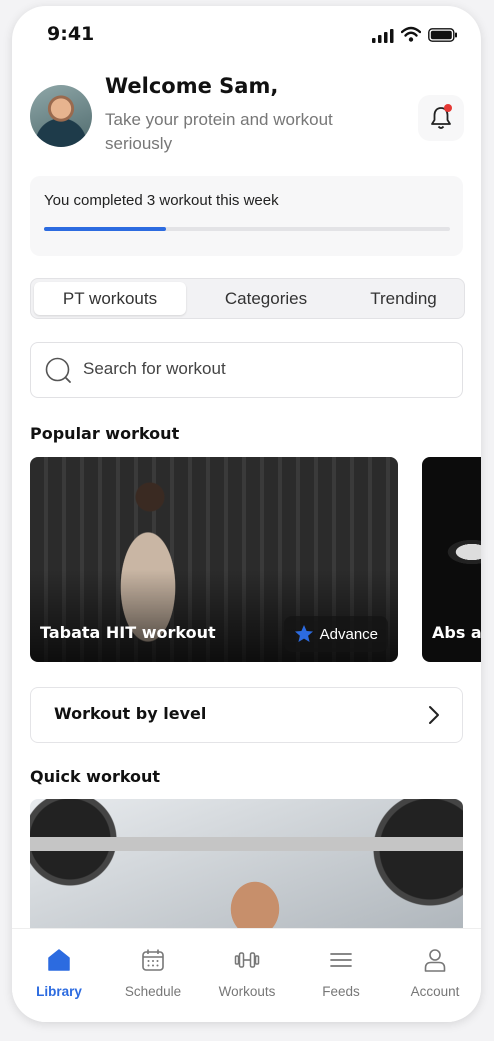 Image resolution: width=494 pixels, height=1041 pixels. I want to click on notification-button, so click(441, 118).